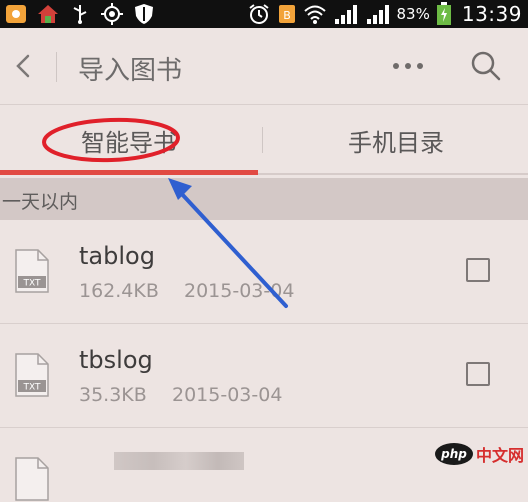 The width and height of the screenshot is (528, 502). I want to click on svg-text: B, so click(287, 15).